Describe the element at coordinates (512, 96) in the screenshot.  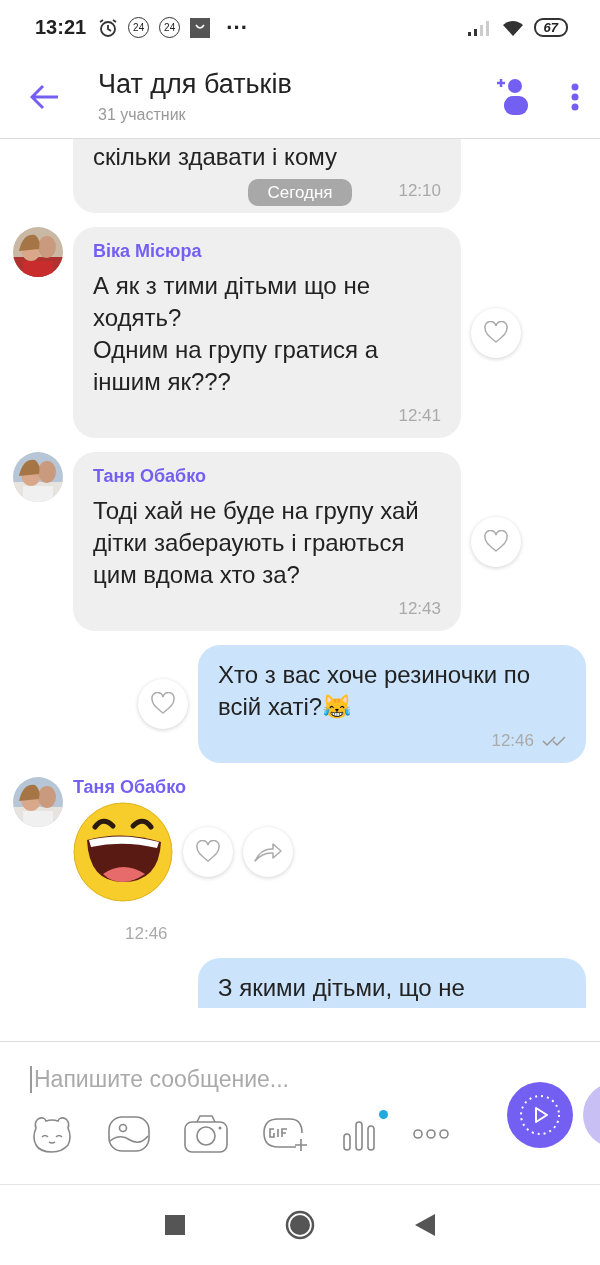
I see `add-participant-button` at that location.